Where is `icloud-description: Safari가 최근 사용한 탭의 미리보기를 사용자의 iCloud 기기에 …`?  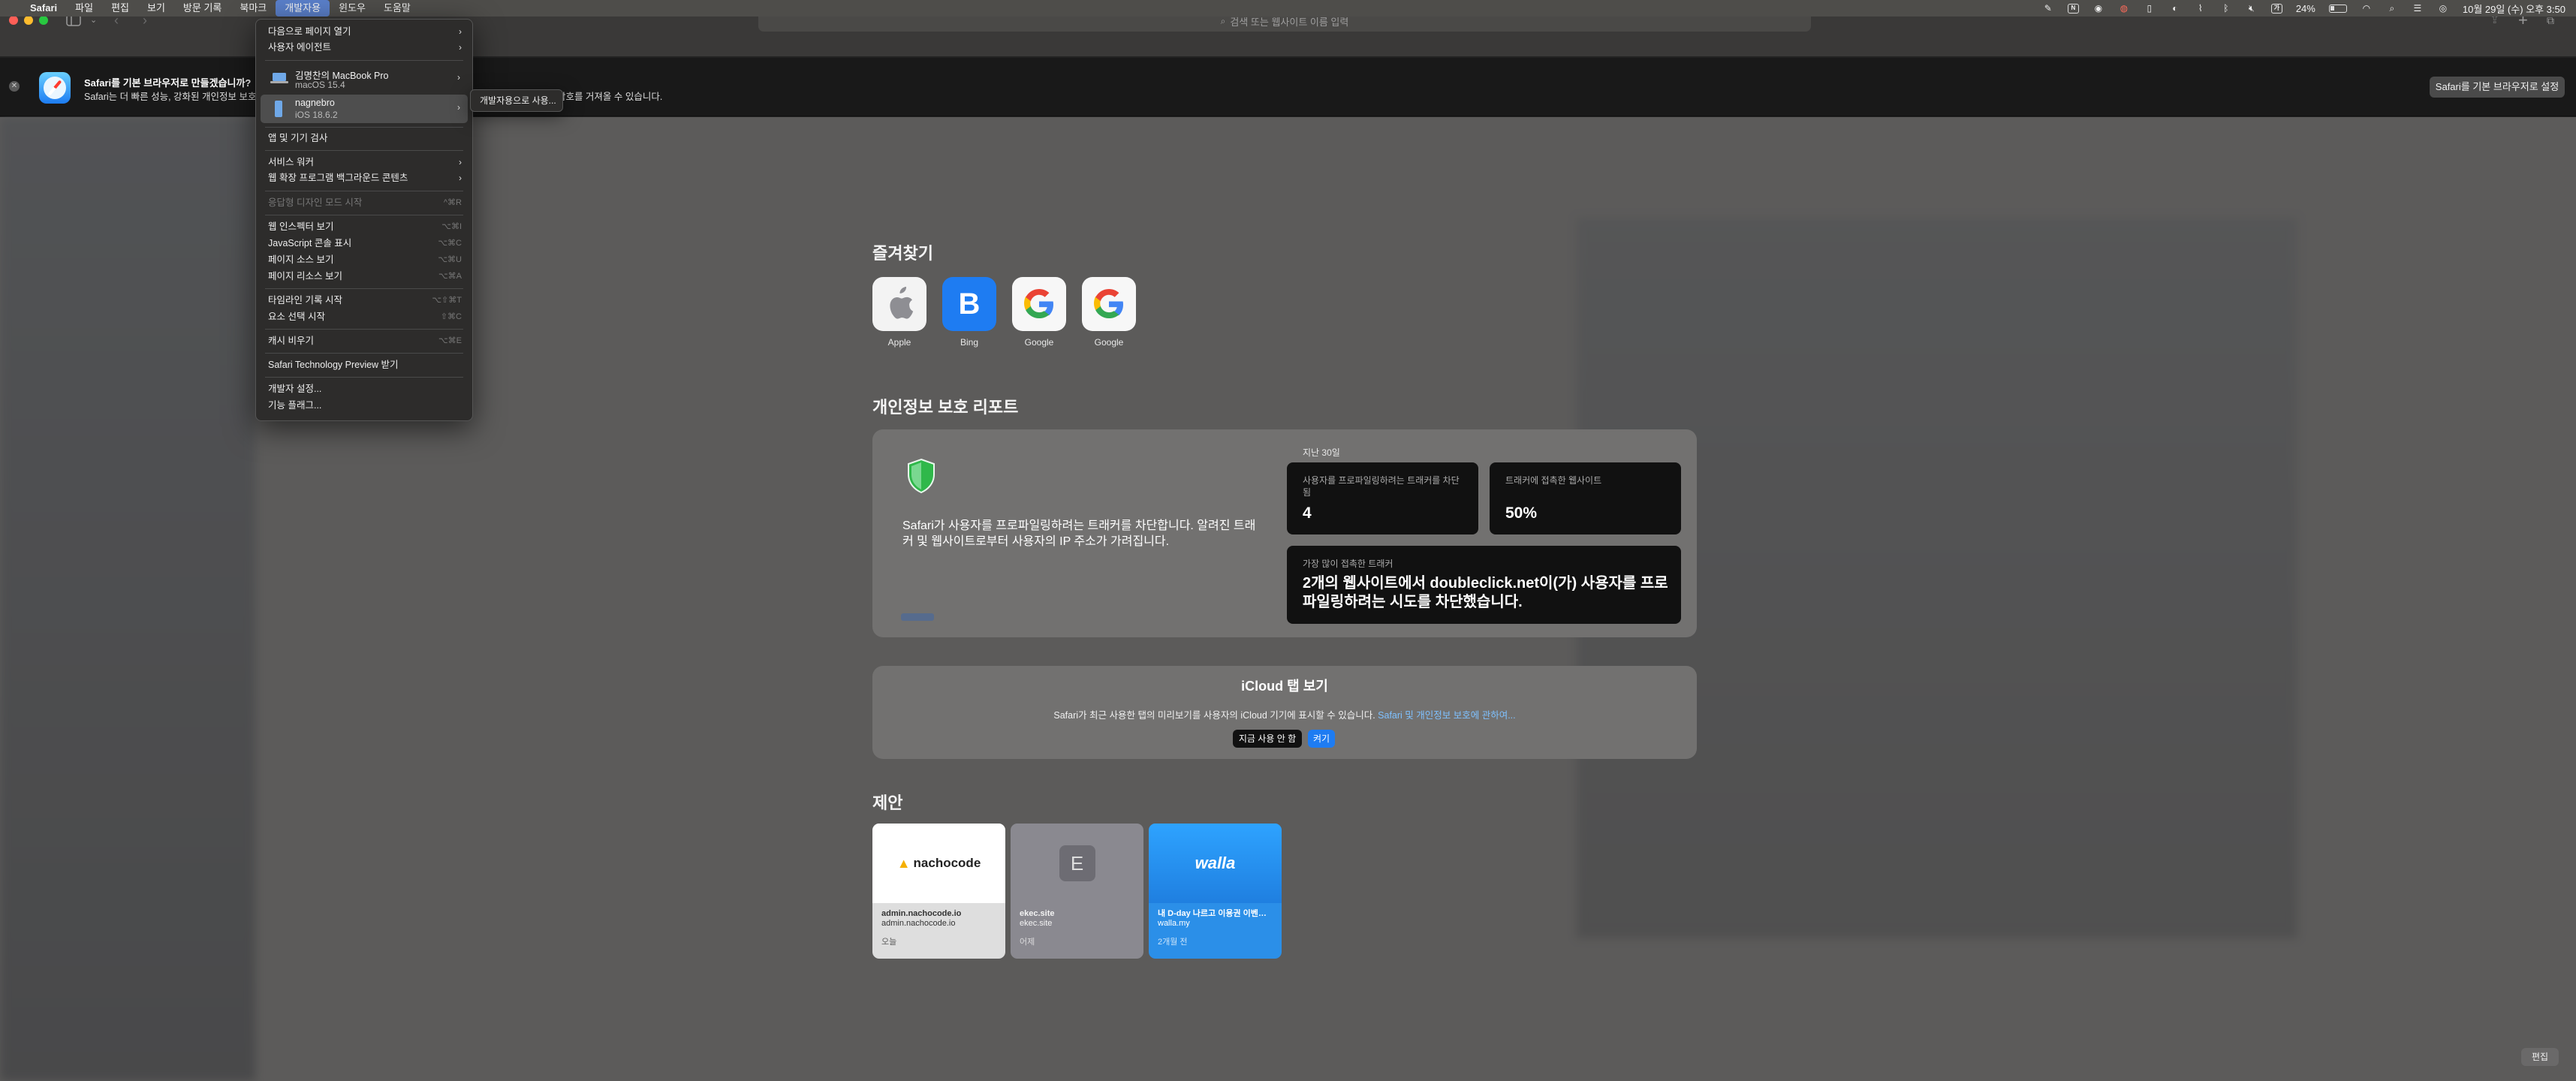
icloud-description: Safari가 최근 사용한 탭의 미리보기를 사용자의 iCloud 기기에 … is located at coordinates (1284, 714).